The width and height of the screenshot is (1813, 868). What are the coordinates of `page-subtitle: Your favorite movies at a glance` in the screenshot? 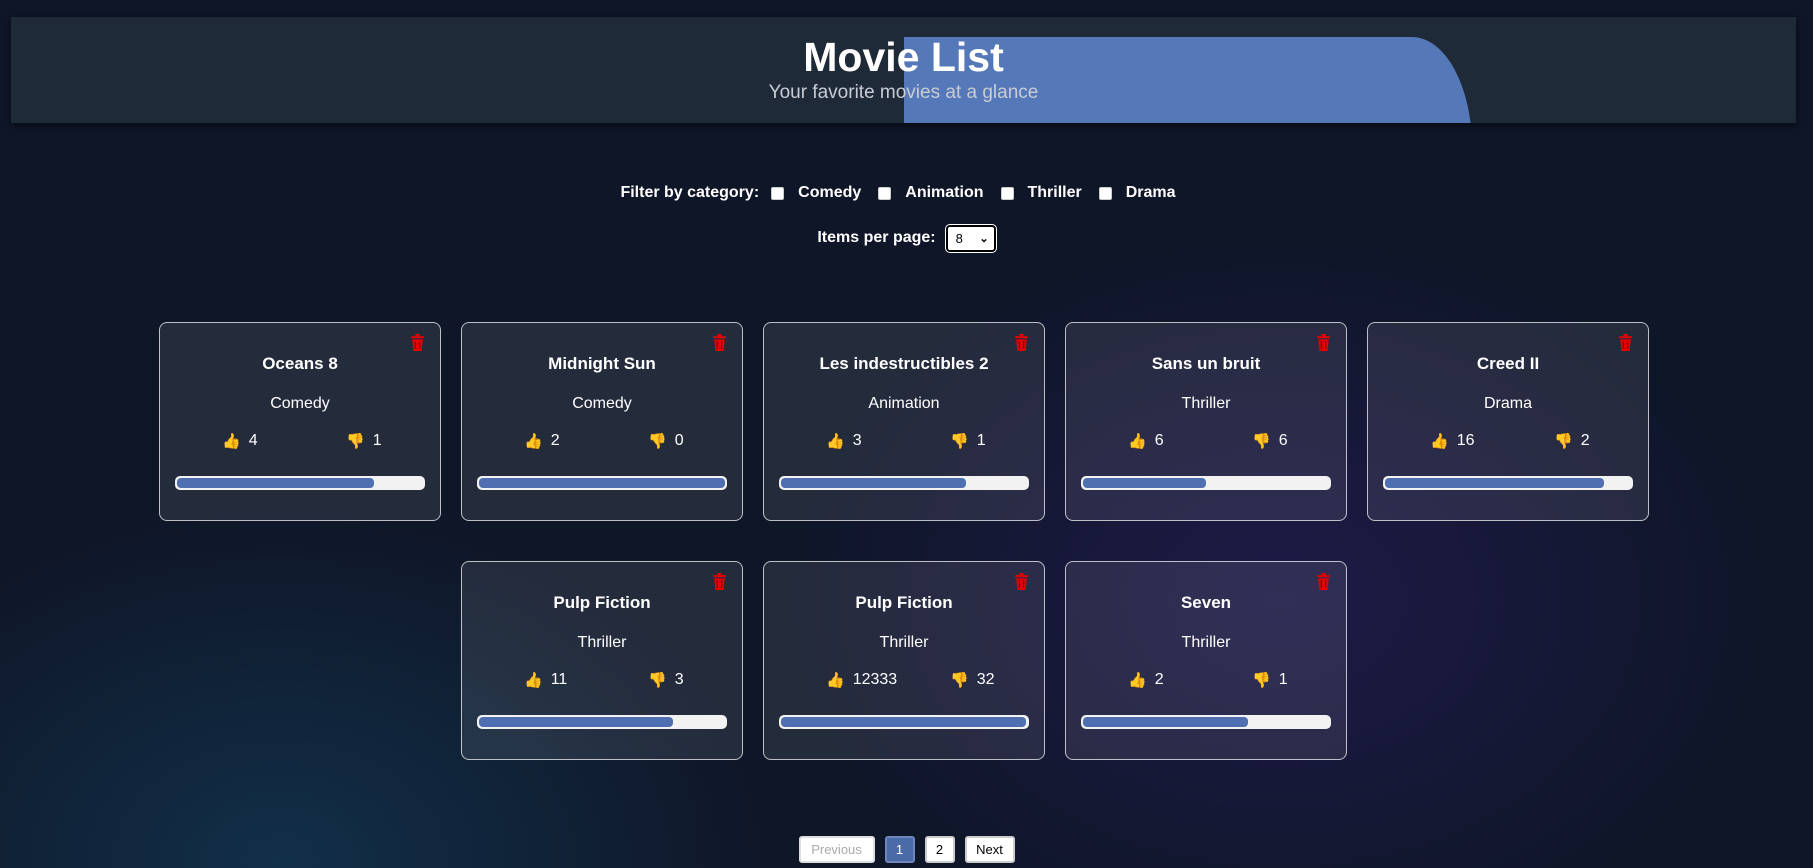 It's located at (903, 92).